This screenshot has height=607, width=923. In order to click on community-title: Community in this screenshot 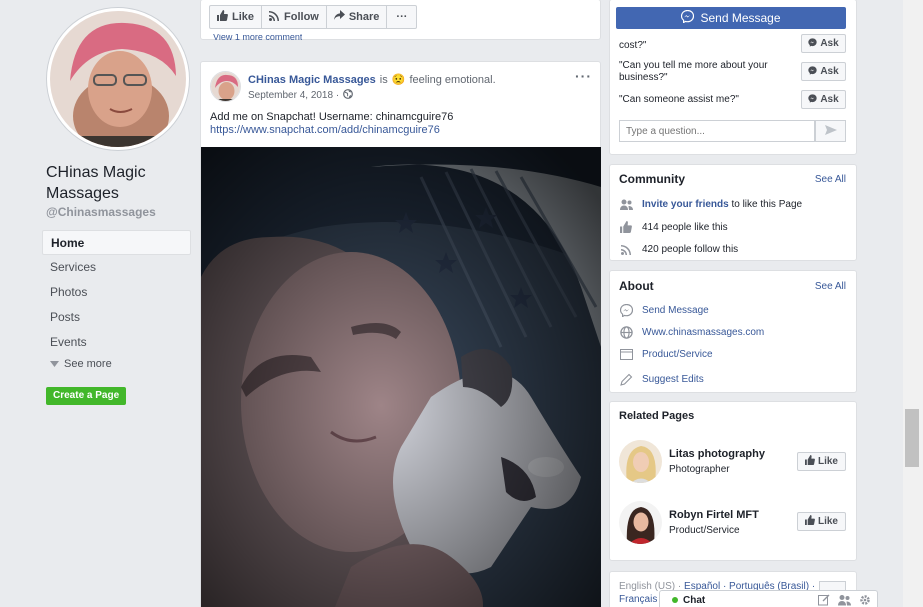, I will do `click(652, 179)`.